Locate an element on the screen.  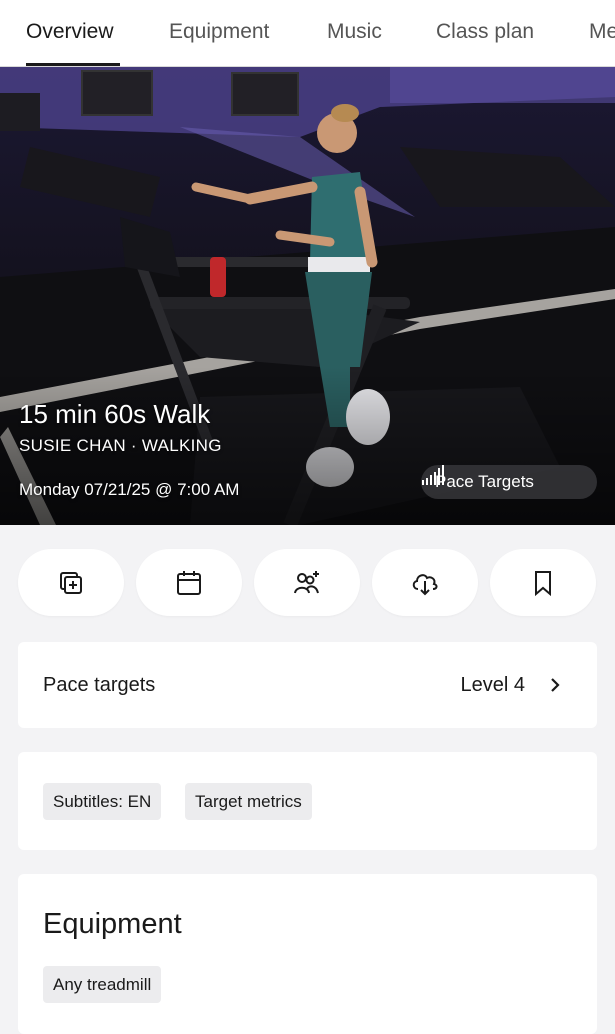
active-tab-indicator is located at coordinates (73, 64).